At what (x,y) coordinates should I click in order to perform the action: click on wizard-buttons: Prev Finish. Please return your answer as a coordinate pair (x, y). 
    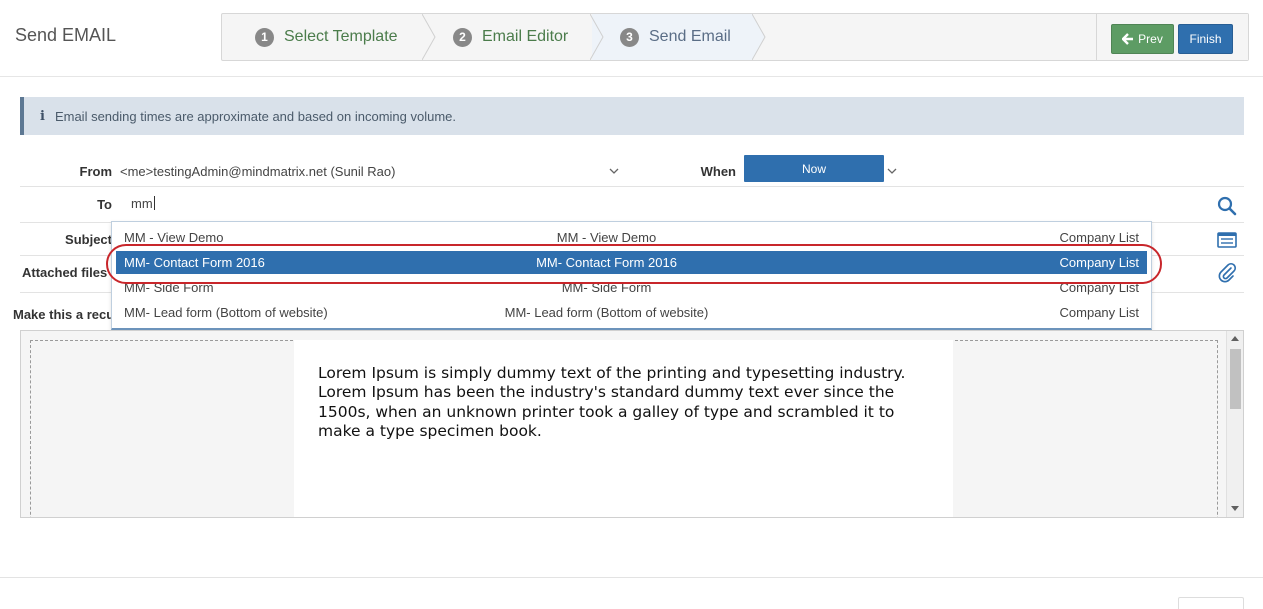
    Looking at the image, I should click on (1172, 37).